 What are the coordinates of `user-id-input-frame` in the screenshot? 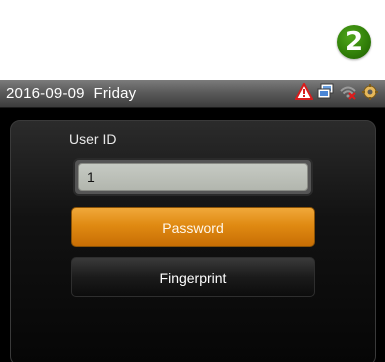 It's located at (193, 177).